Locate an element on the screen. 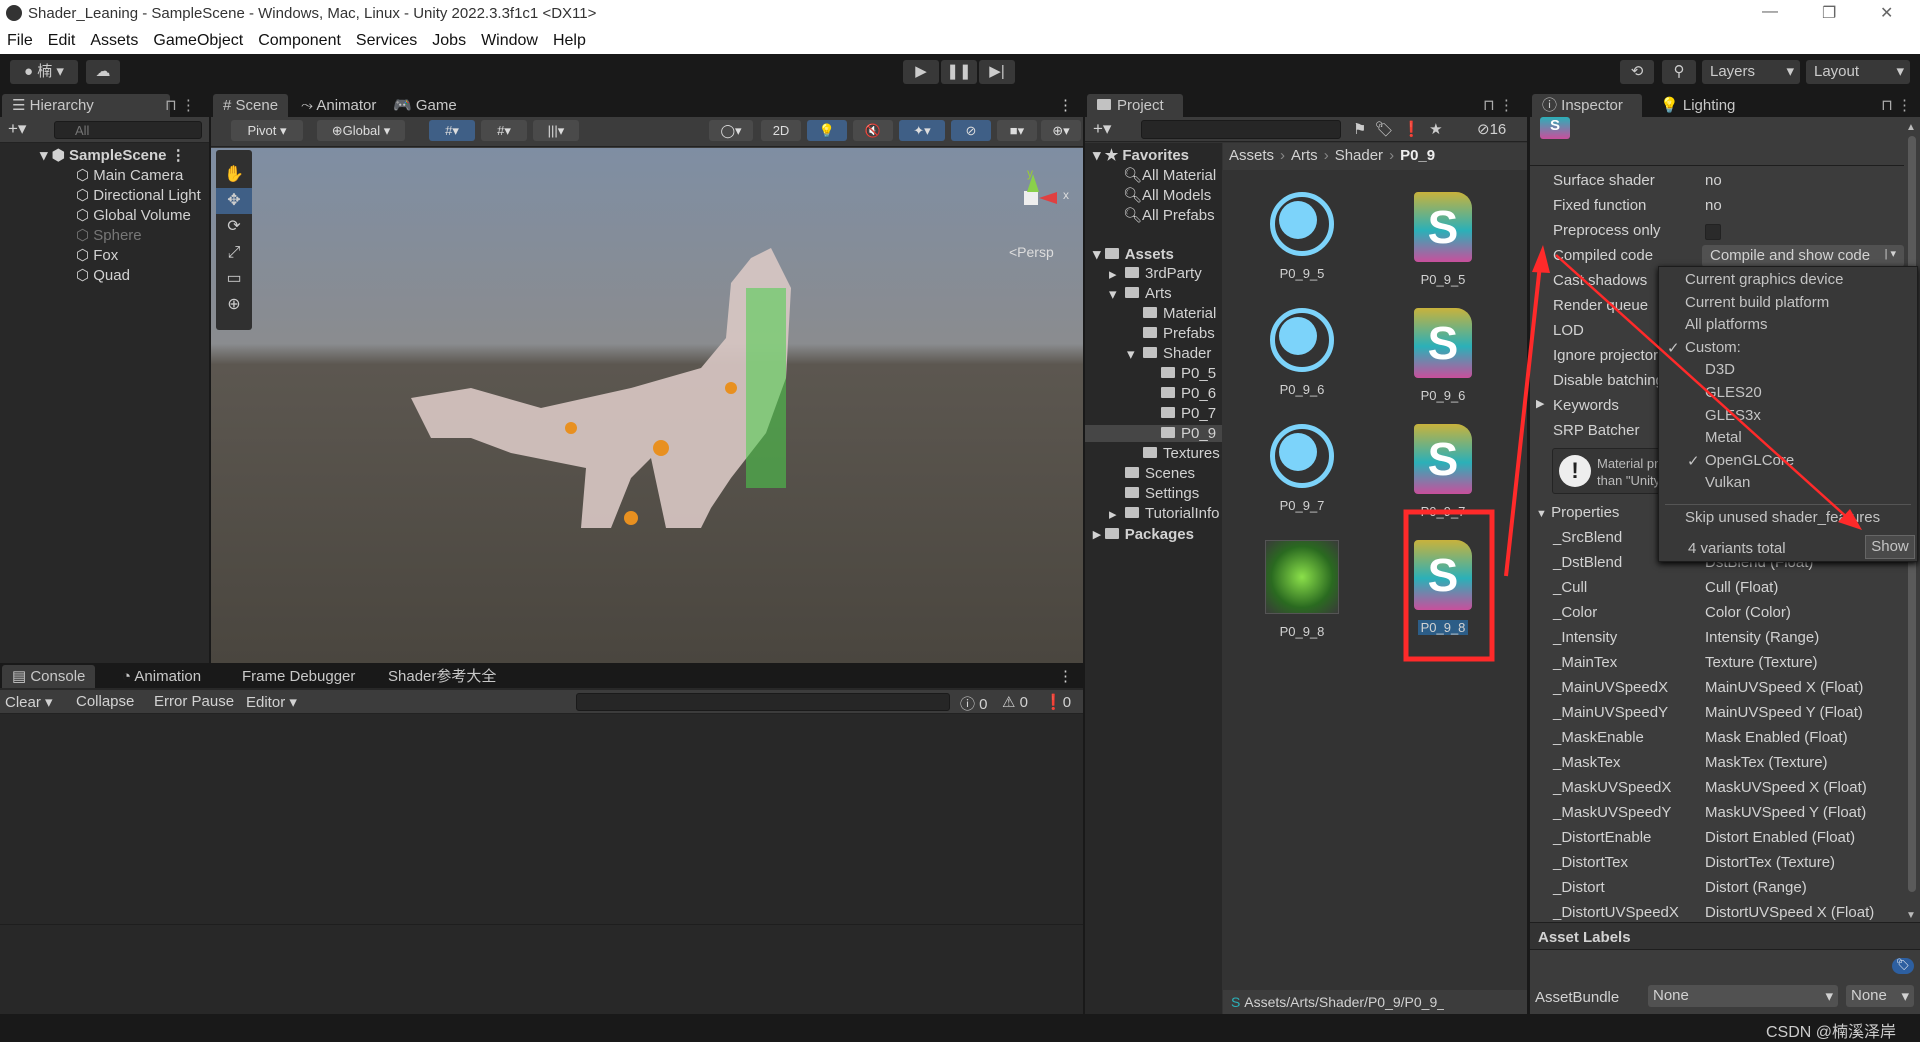  preprocess-only-checkbox is located at coordinates (1713, 232).